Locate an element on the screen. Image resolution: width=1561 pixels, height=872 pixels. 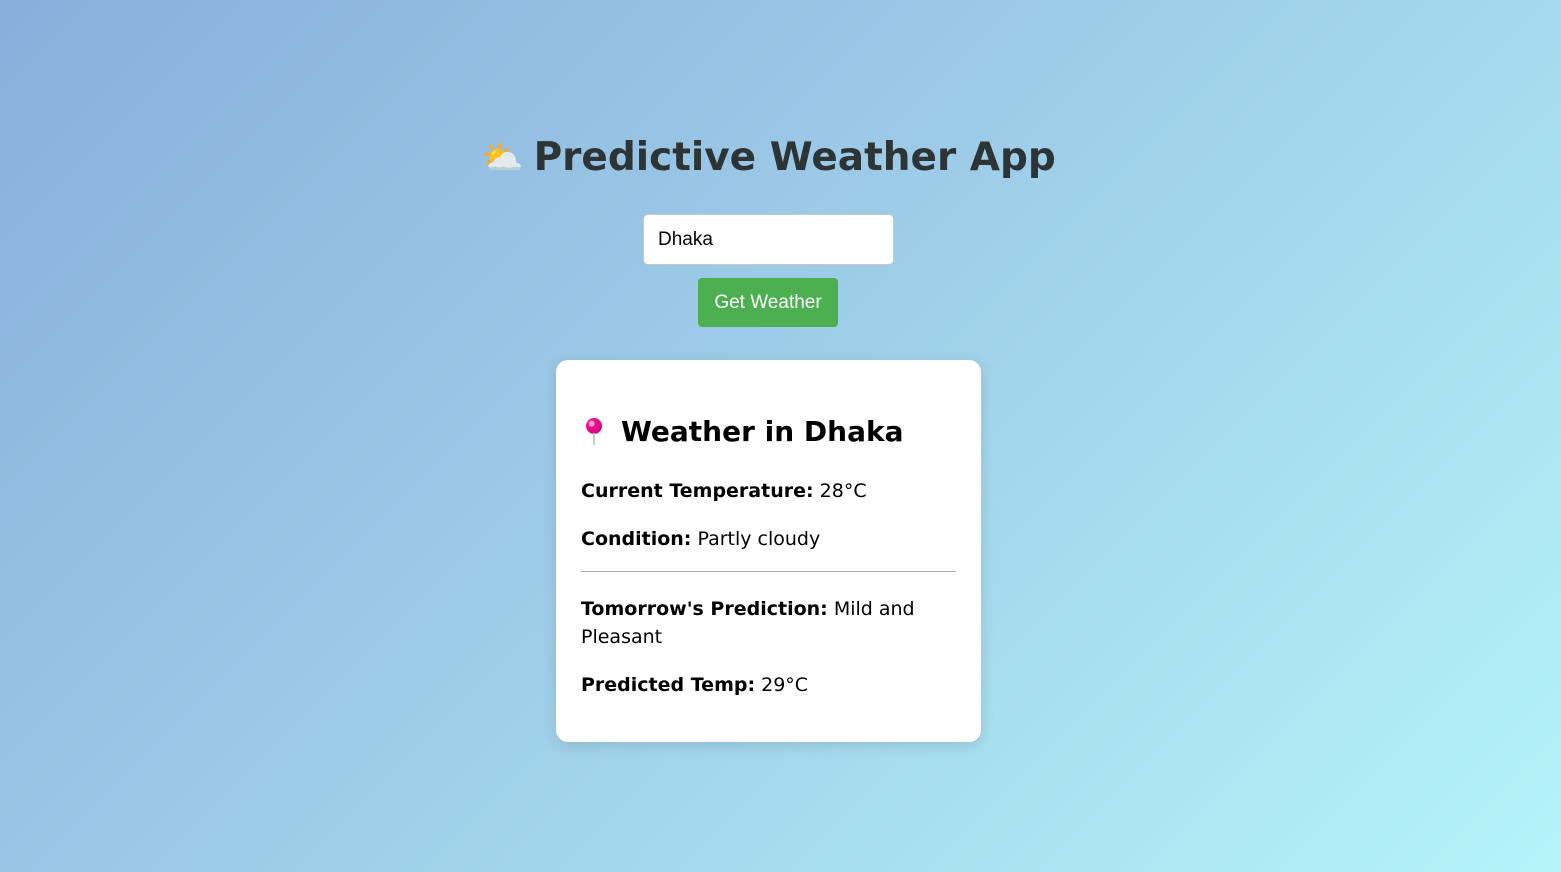
predicted-temp-label: Predicted Temp: is located at coordinates (668, 685).